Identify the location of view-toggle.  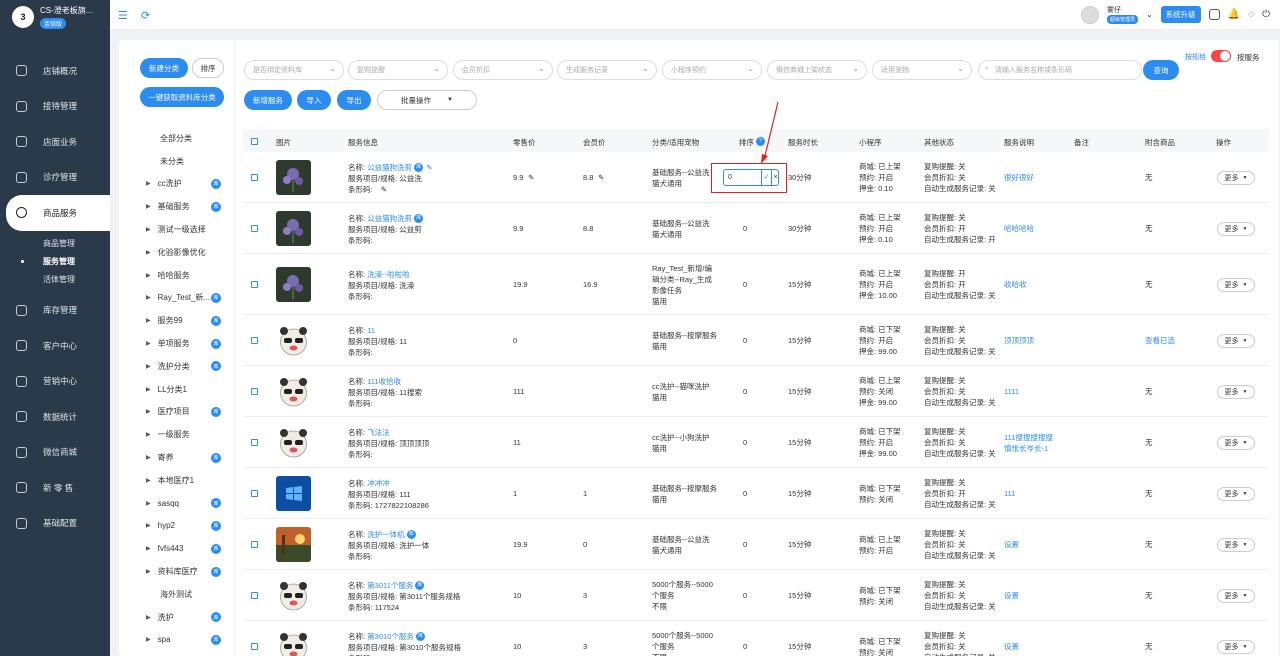
(1221, 56).